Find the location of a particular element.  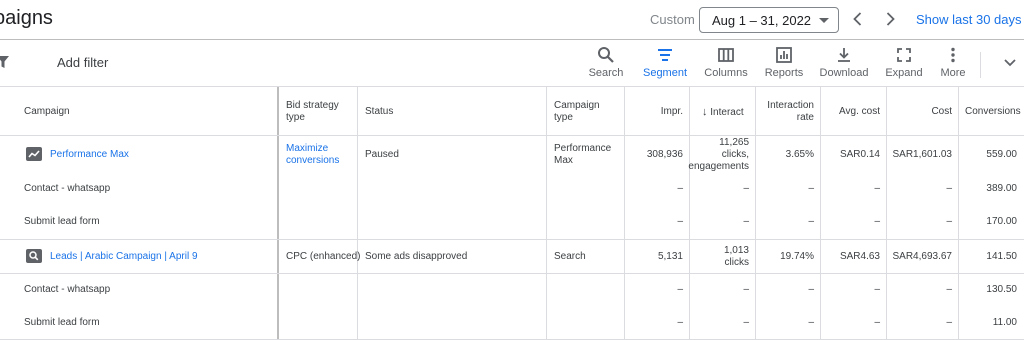

column-header-campaign-type: Campaign type is located at coordinates (577, 112).